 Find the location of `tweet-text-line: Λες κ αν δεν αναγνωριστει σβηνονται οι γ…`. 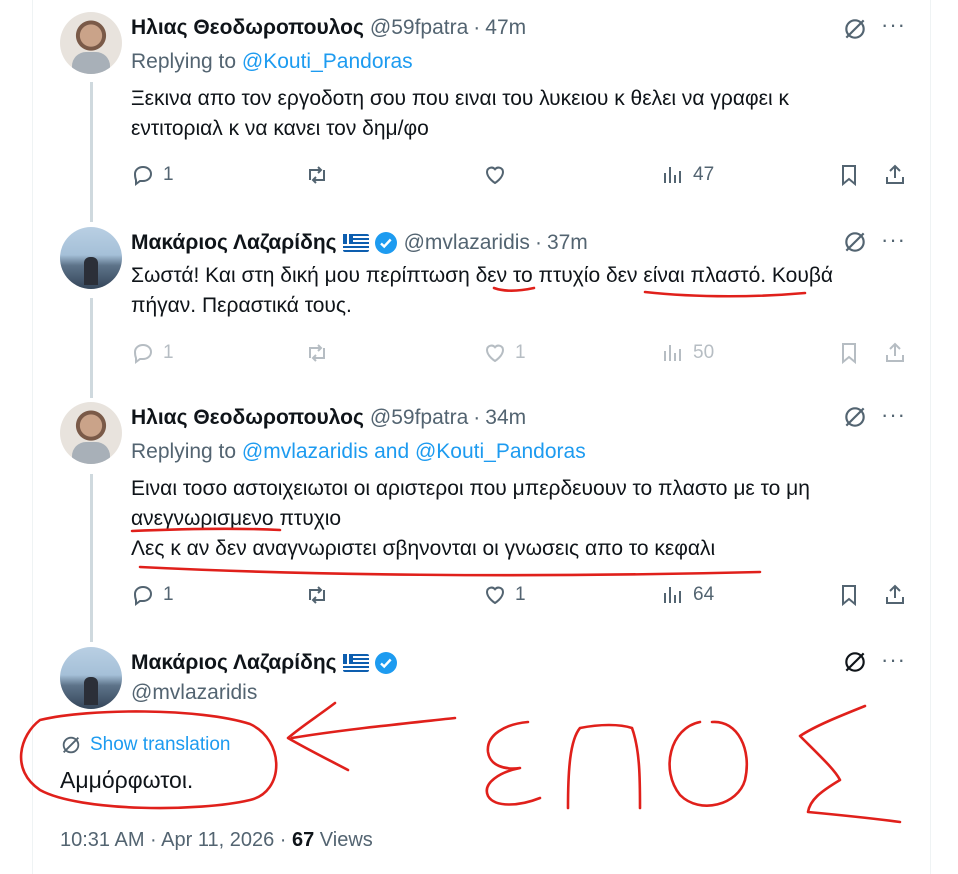

tweet-text-line: Λες κ αν δεν αναγνωριστει σβηνονται οι γ… is located at coordinates (423, 548).